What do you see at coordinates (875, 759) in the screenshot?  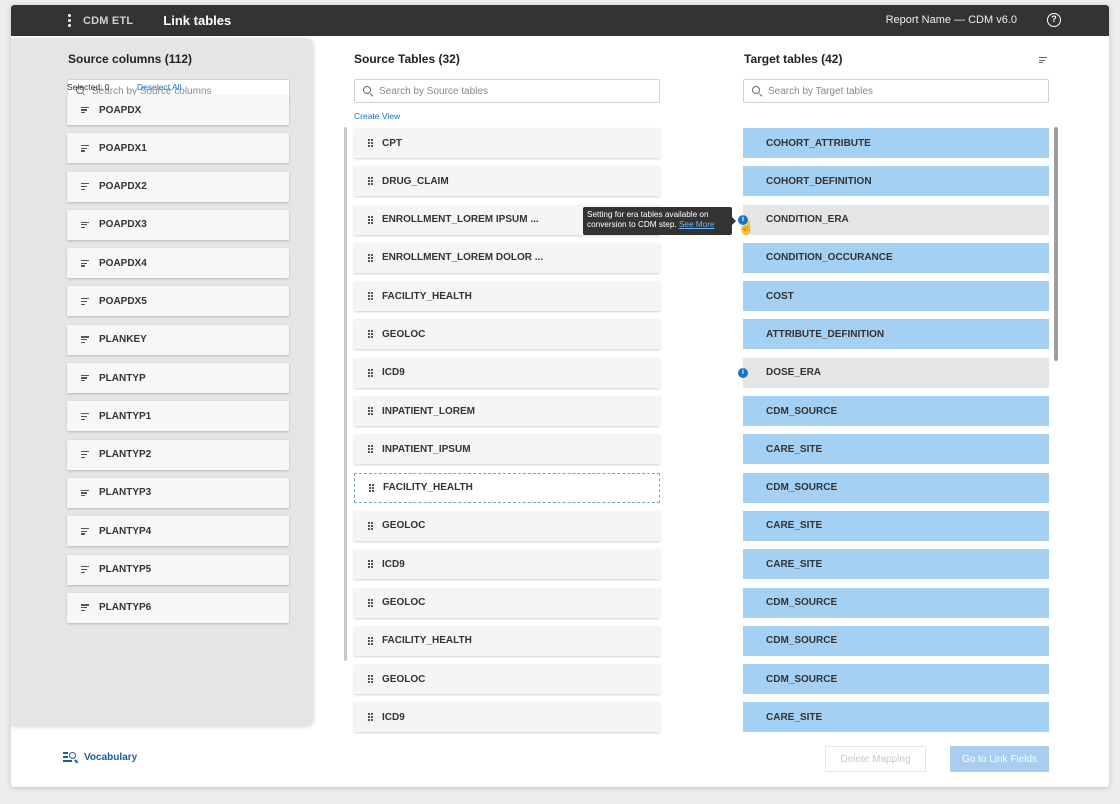 I see `delete-mapping-button: Delete Mapping` at bounding box center [875, 759].